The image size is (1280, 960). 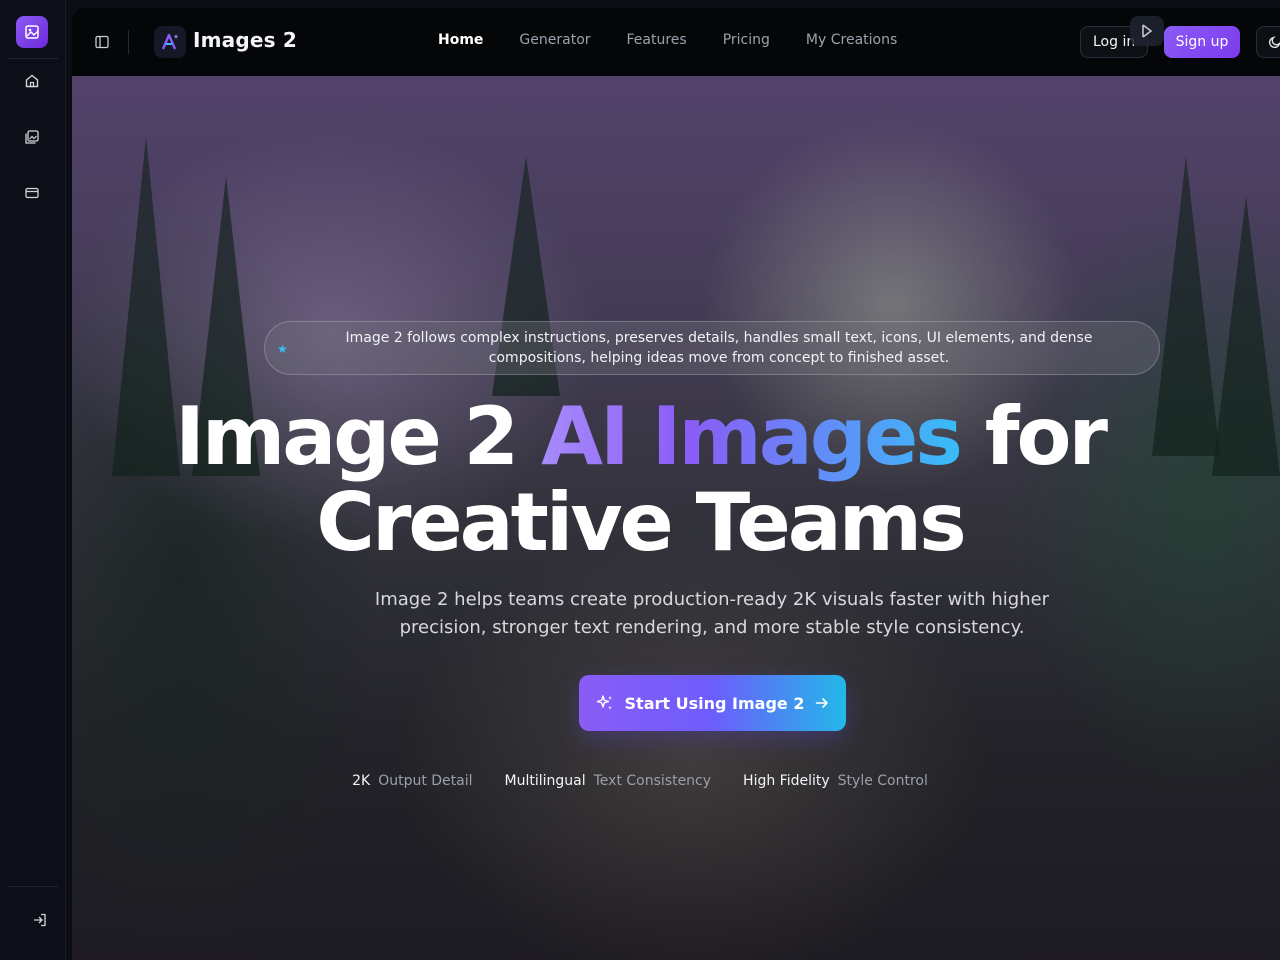 I want to click on app-logo-icon, so click(x=32, y=32).